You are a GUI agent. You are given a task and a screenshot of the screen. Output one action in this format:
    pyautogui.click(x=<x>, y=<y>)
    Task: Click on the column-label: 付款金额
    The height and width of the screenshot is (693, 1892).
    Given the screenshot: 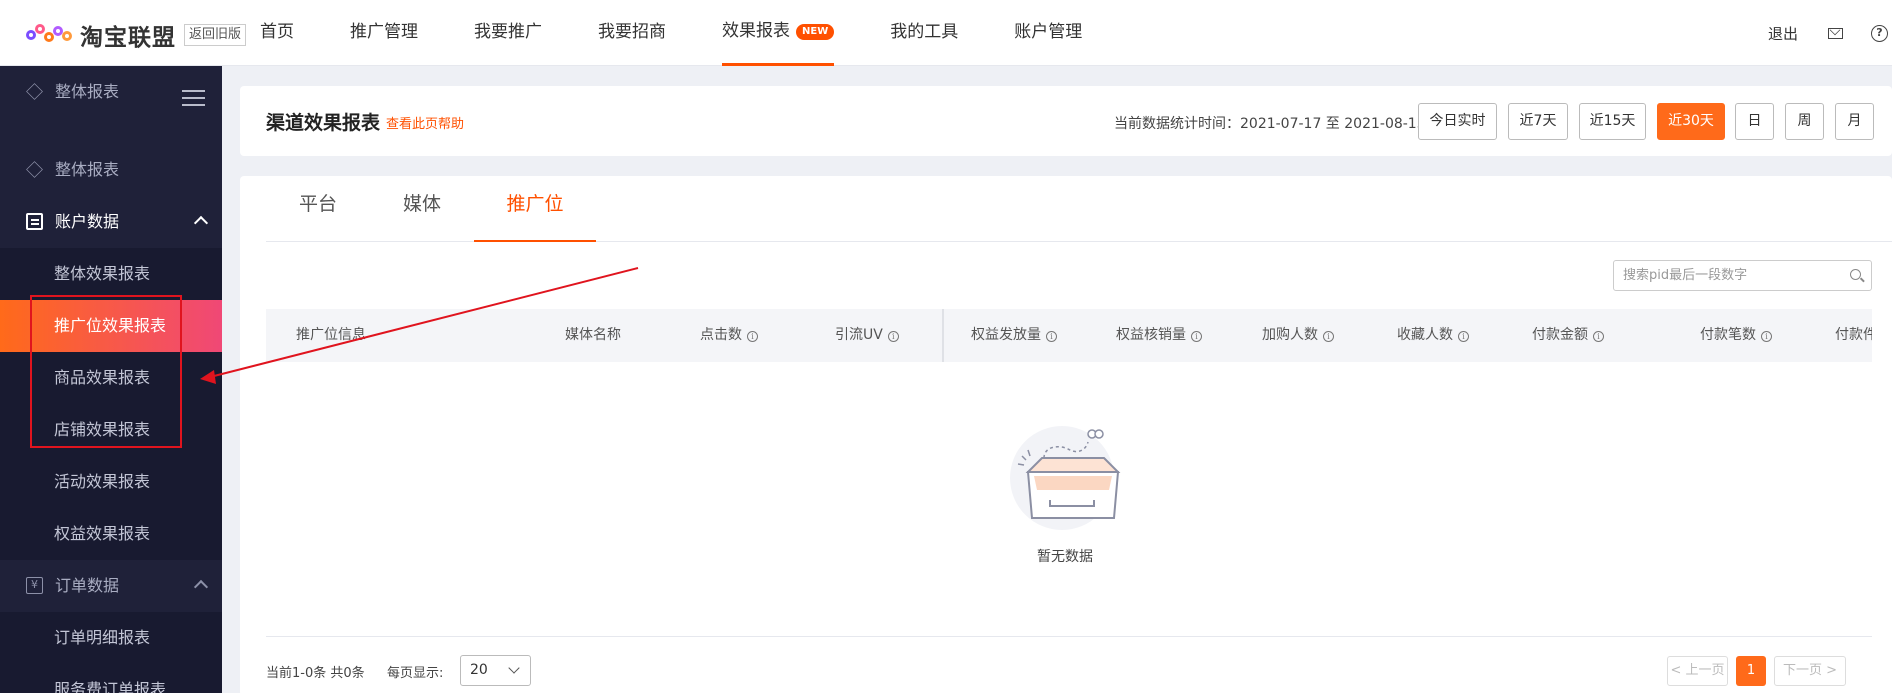 What is the action you would take?
    pyautogui.click(x=1560, y=335)
    